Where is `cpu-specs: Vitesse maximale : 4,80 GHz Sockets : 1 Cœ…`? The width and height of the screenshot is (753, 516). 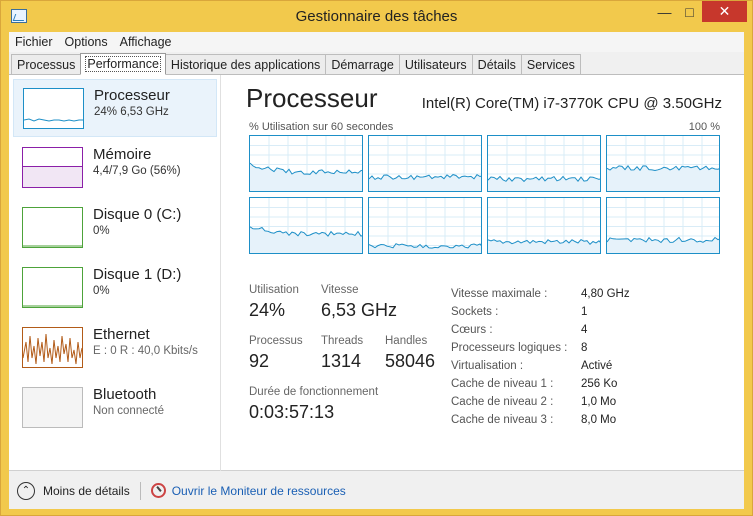 cpu-specs: Vitesse maximale : 4,80 GHz Sockets : 1 Cœ… is located at coordinates (591, 357).